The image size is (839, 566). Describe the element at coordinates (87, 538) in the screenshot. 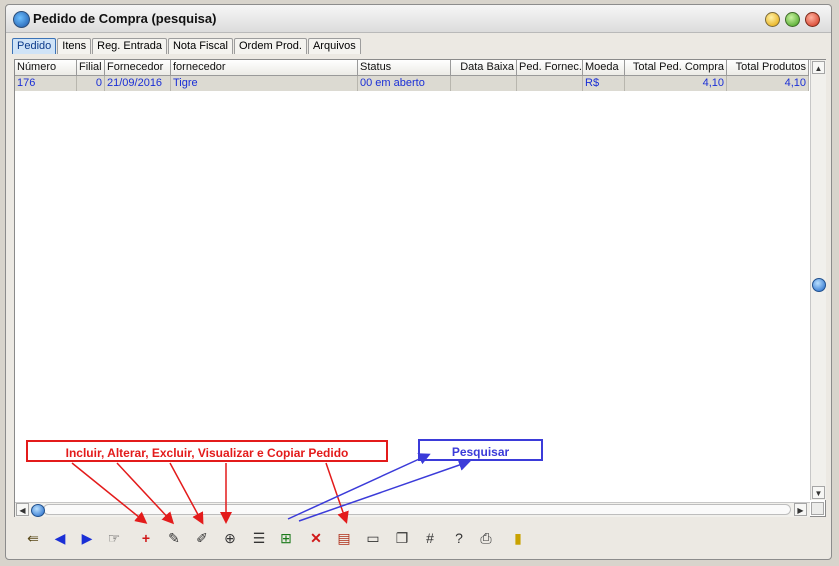

I see `next-icon: ▶` at that location.